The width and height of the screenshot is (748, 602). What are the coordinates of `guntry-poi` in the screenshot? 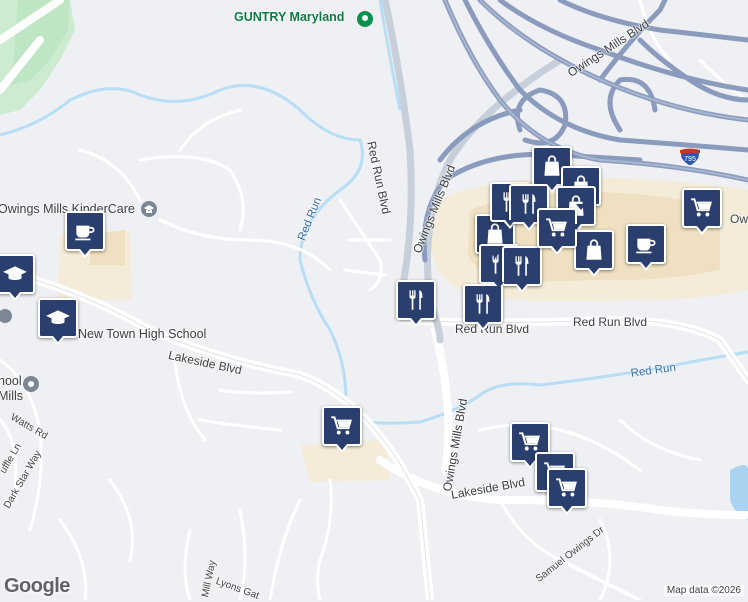 It's located at (365, 19).